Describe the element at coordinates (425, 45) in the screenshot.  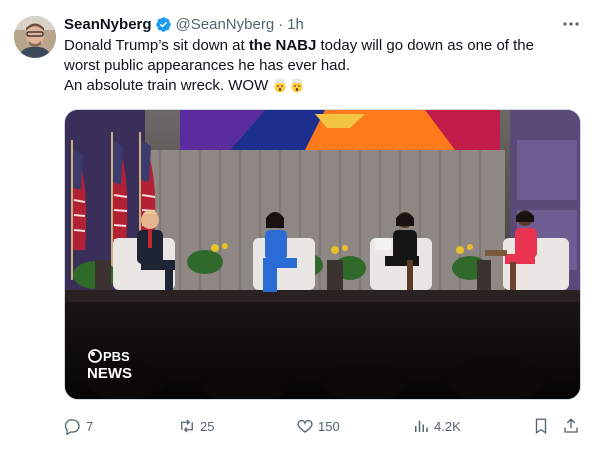
I see `text-segment: today will go down as one of the` at that location.